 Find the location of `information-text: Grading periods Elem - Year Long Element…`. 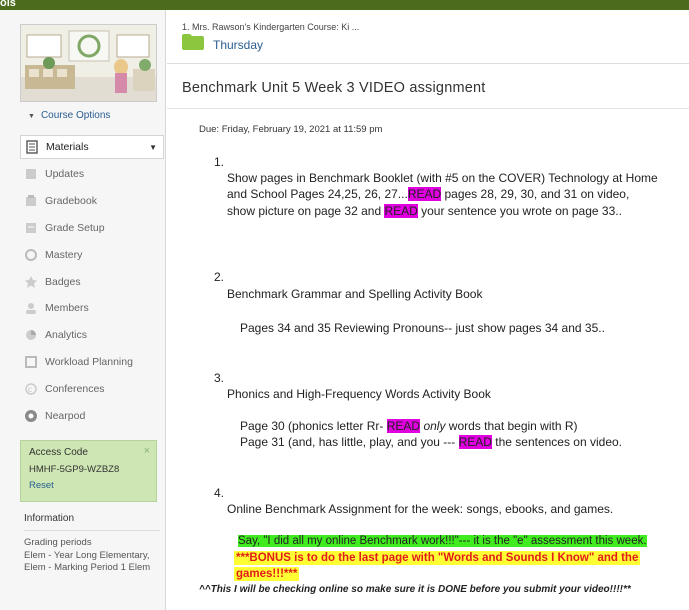

information-text: Grading periods Elem - Year Long Element… is located at coordinates (87, 555).